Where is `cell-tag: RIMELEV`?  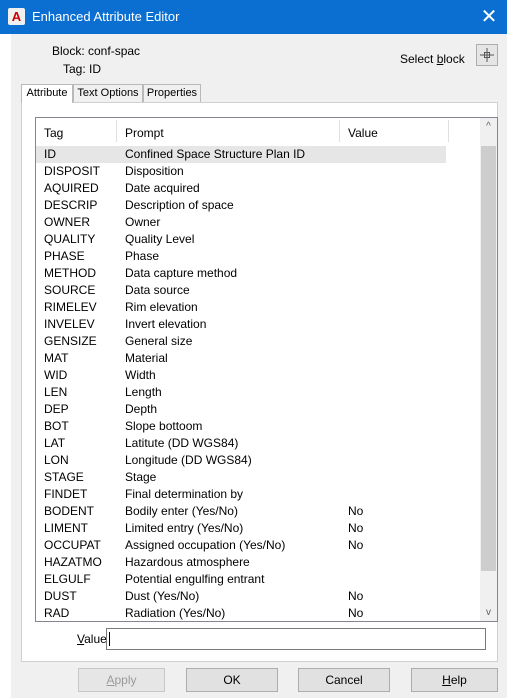
cell-tag: RIMELEV is located at coordinates (70, 307).